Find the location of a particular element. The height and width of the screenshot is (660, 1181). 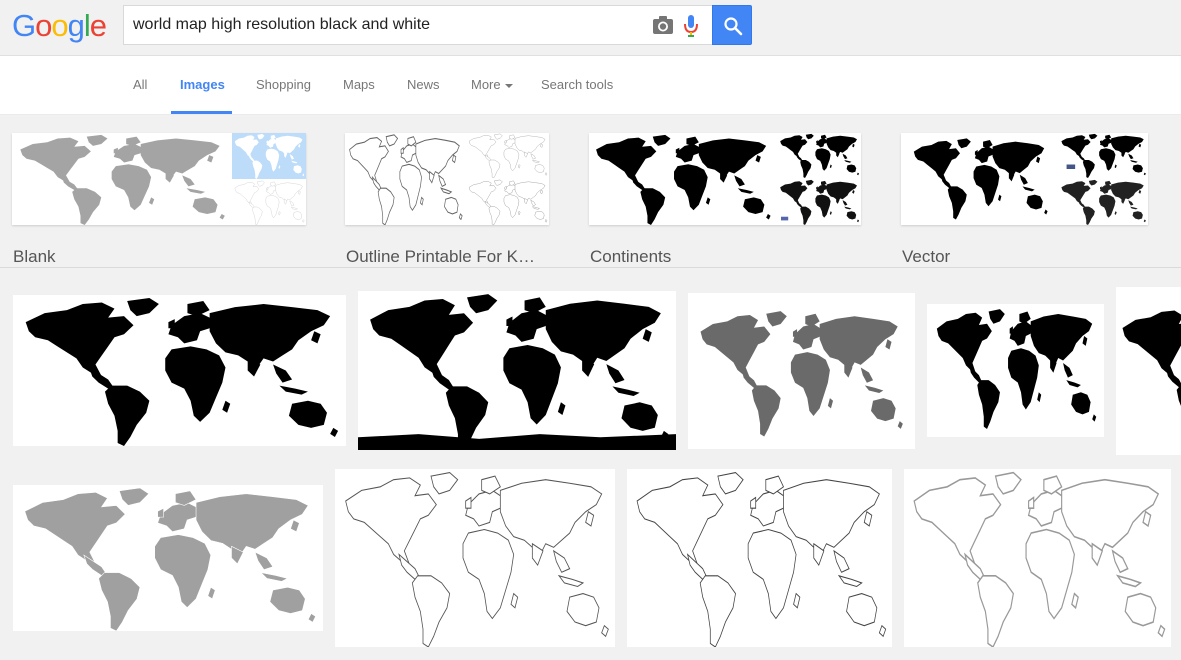

tab-more: More is located at coordinates (492, 84).